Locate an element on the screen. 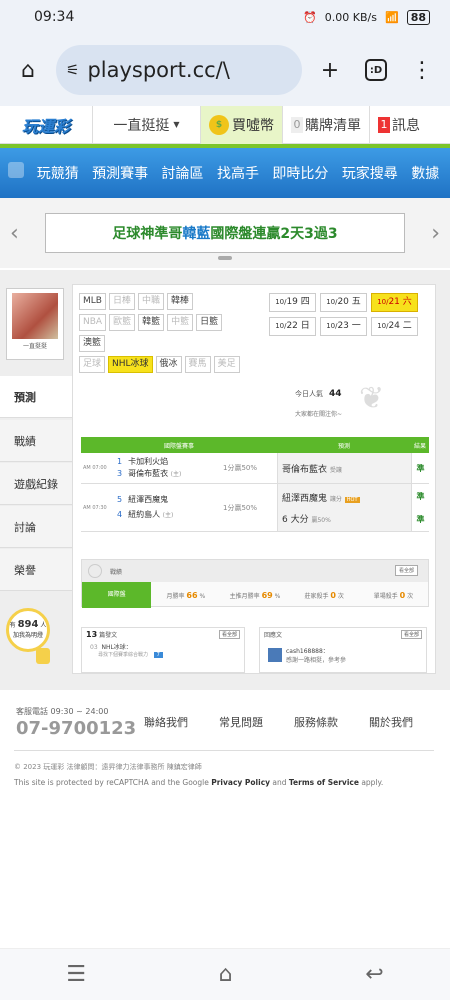  banner-text: 足球神準哥 韓藍 國際盤連贏2天3過3 is located at coordinates (225, 233).